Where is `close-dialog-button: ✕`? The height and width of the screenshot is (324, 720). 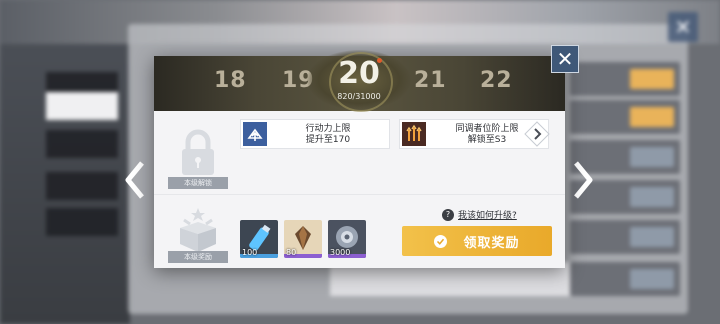 close-dialog-button: ✕ is located at coordinates (565, 59).